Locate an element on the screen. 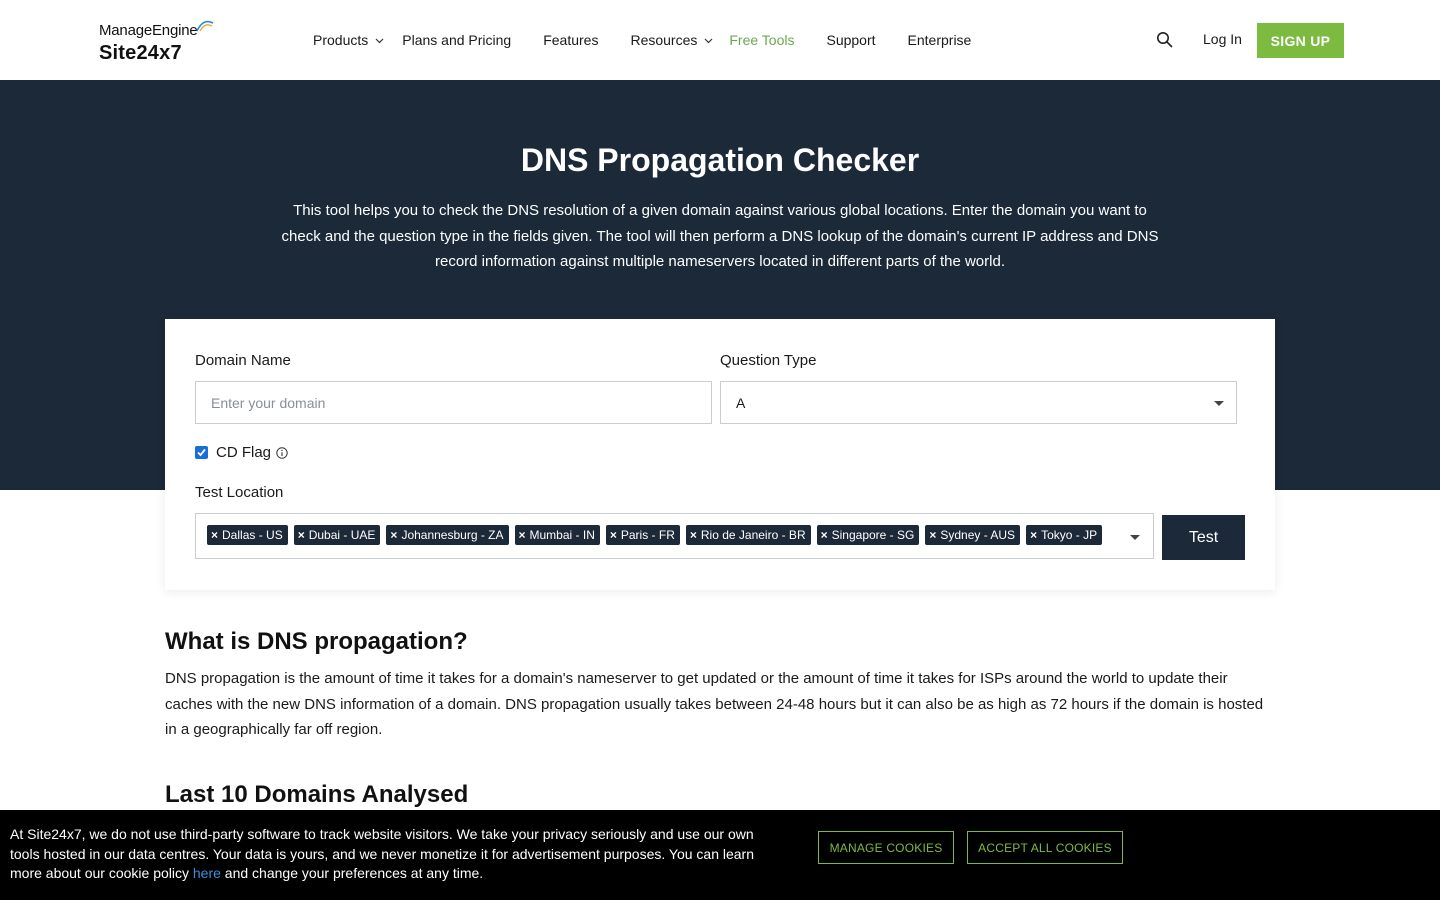 The image size is (1440, 900). cd-flag-checkbox is located at coordinates (201, 452).